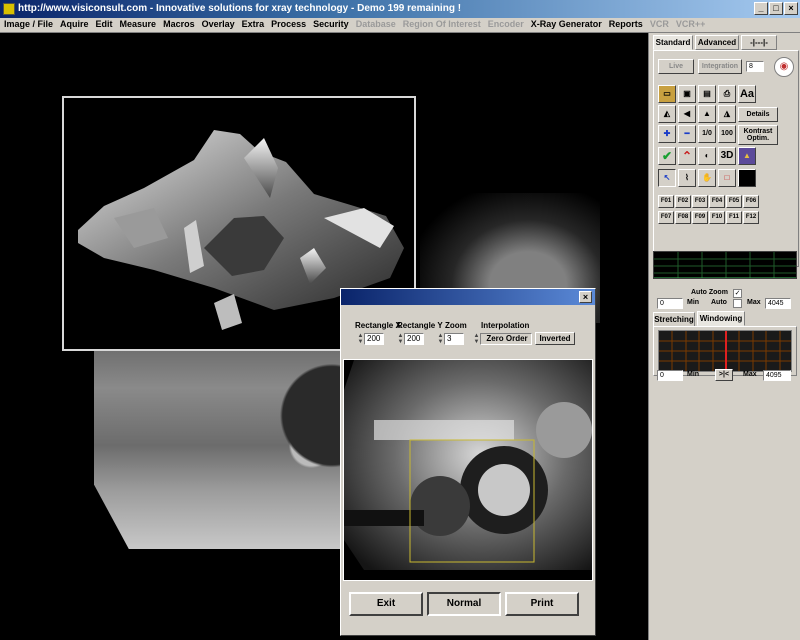 The height and width of the screenshot is (640, 800). What do you see at coordinates (759, 42) in the screenshot?
I see `tab-extra: -|---|-` at bounding box center [759, 42].